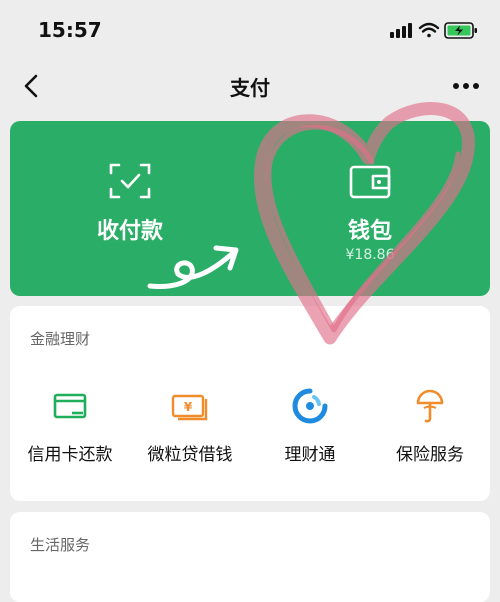 The height and width of the screenshot is (602, 500). I want to click on service-credit-card-repay: 信用卡还款, so click(70, 425).